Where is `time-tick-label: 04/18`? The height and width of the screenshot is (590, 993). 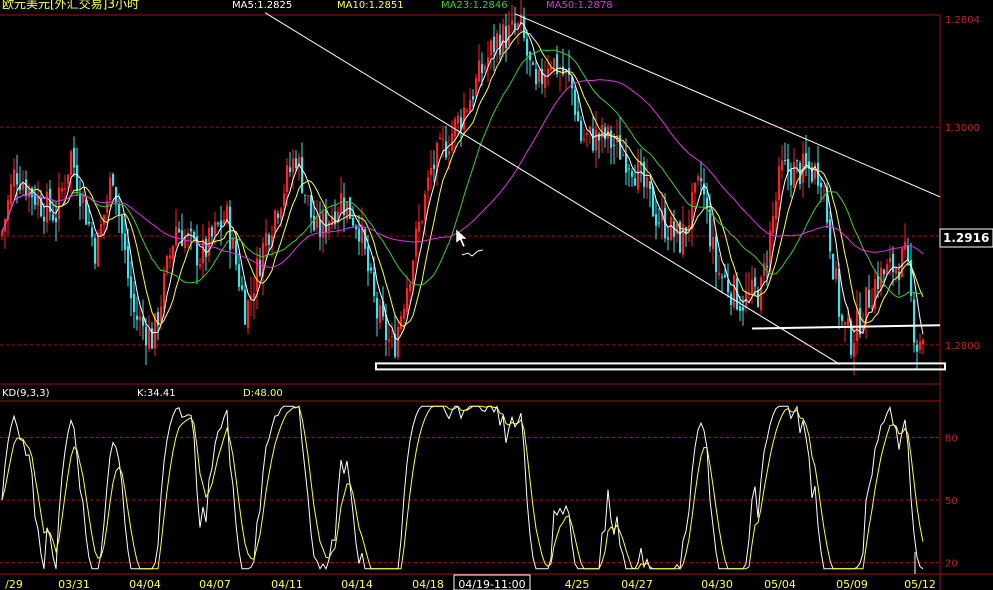 time-tick-label: 04/18 is located at coordinates (428, 584).